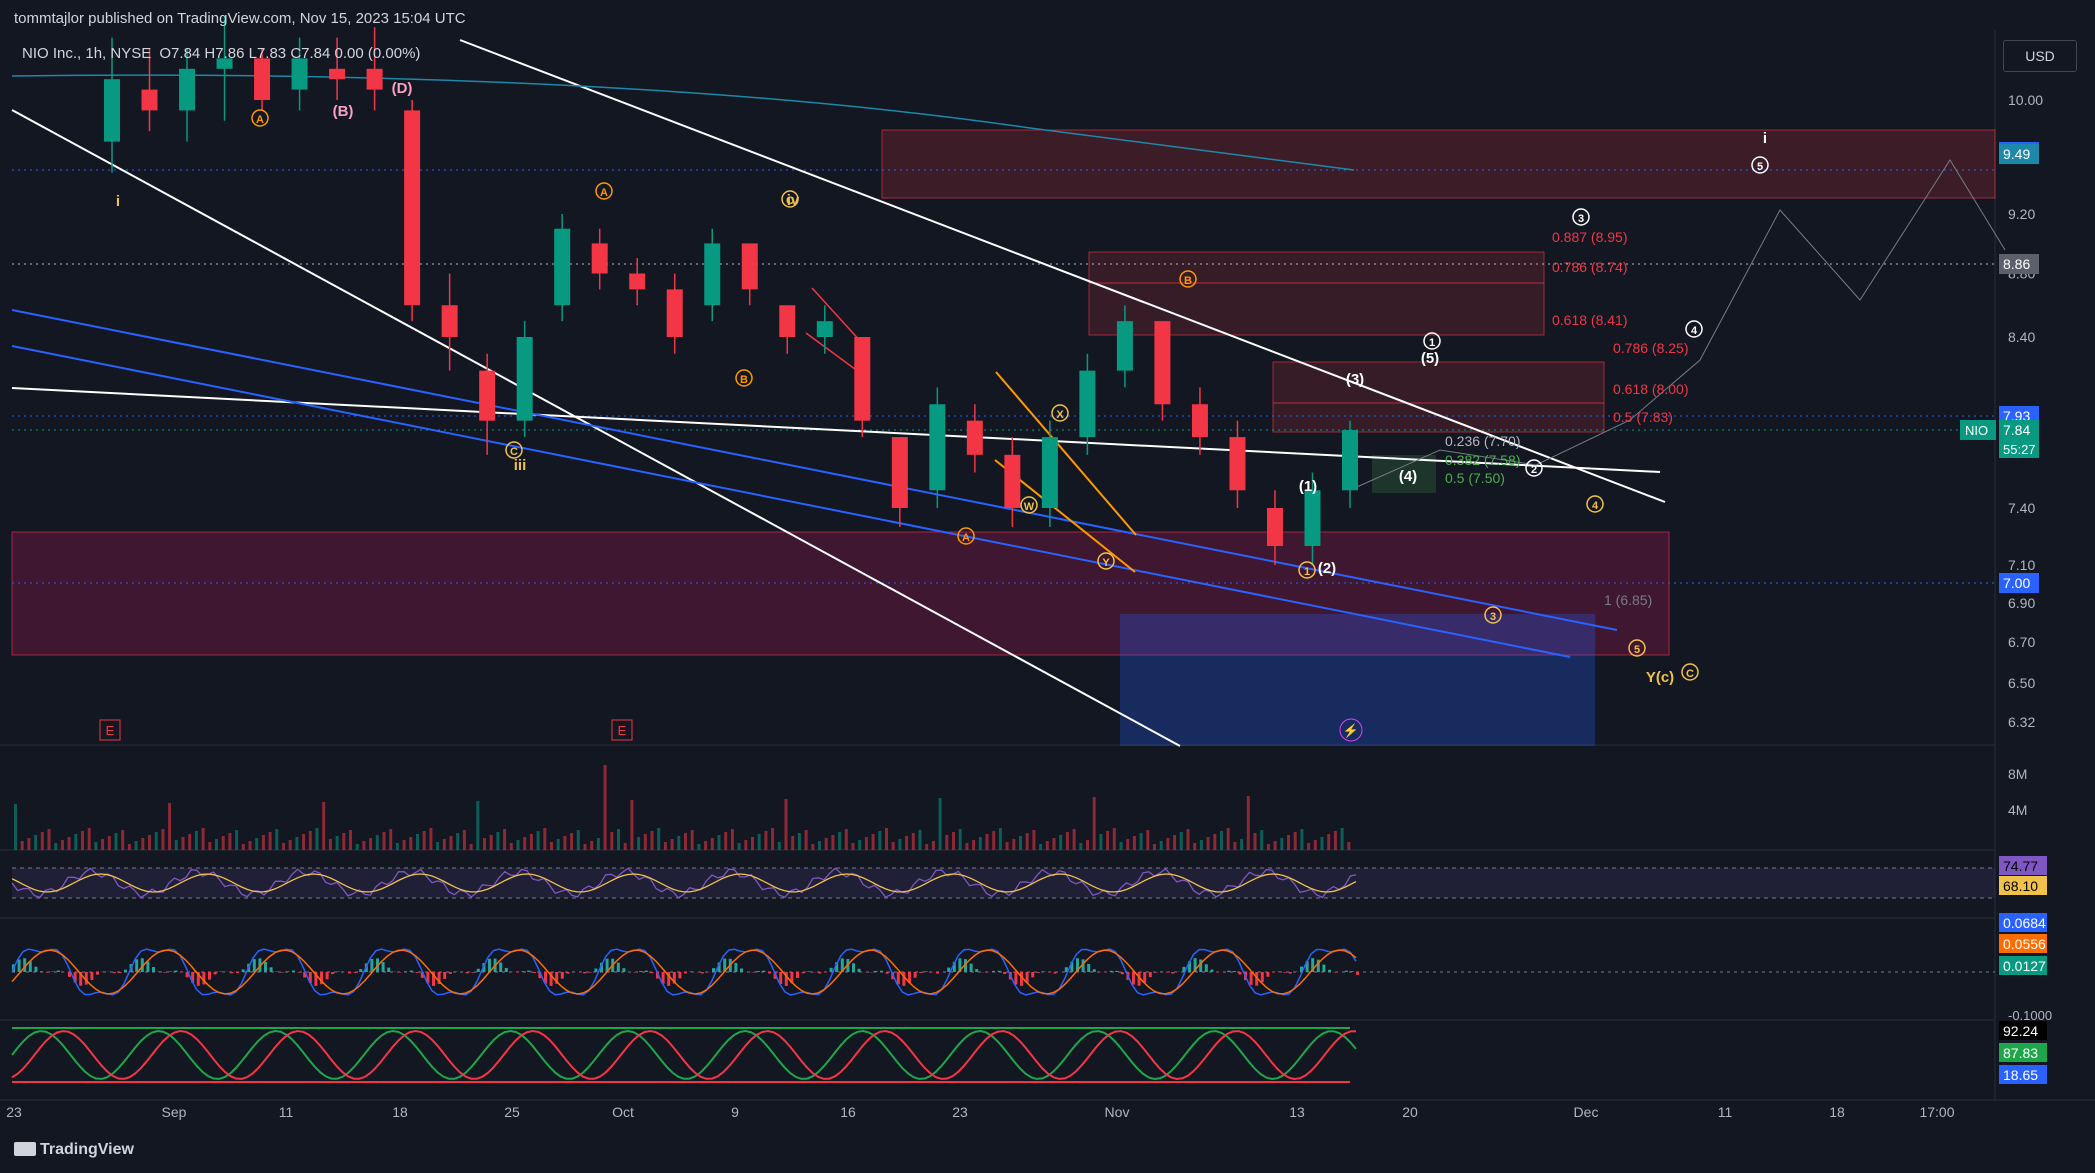 The width and height of the screenshot is (2095, 1173). Describe the element at coordinates (1408, 476) in the screenshot. I see `wave-label: (4)` at that location.